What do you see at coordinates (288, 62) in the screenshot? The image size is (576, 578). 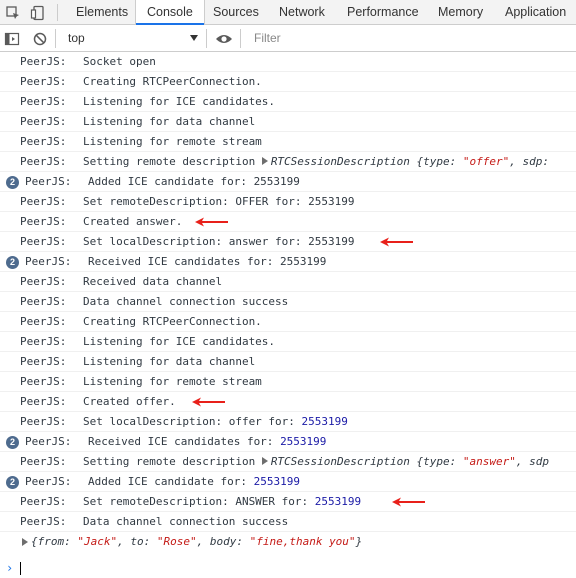 I see `console-message: PeerJS: Socket open` at bounding box center [288, 62].